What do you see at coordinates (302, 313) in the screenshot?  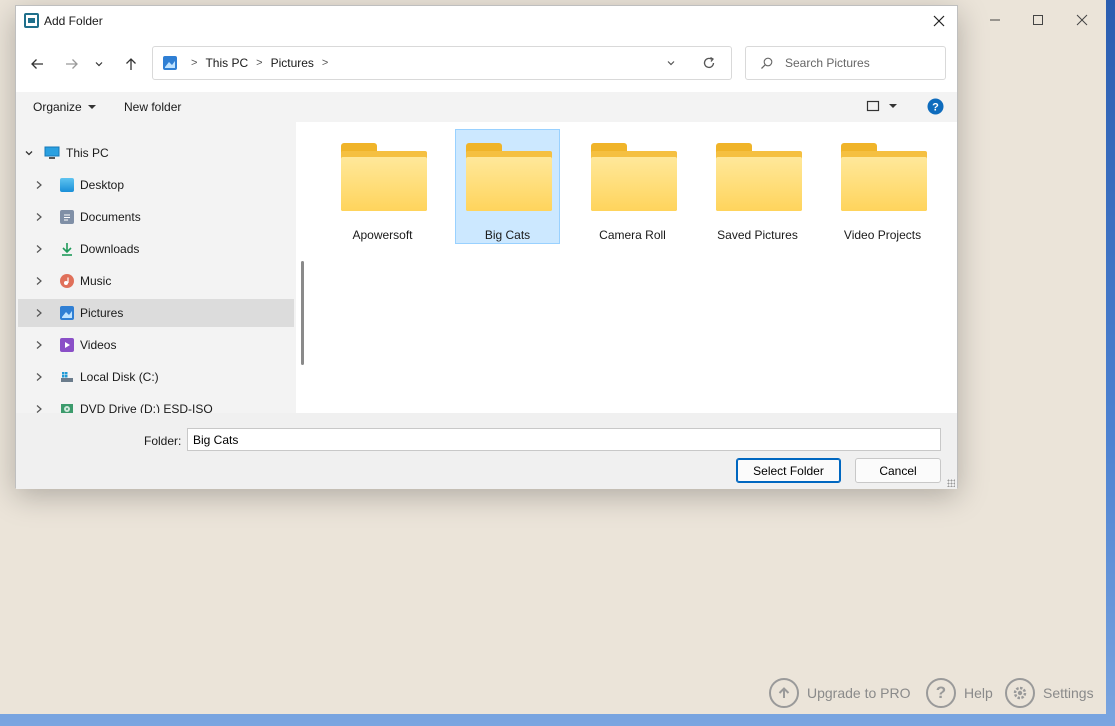 I see `navigation-scrollbar` at bounding box center [302, 313].